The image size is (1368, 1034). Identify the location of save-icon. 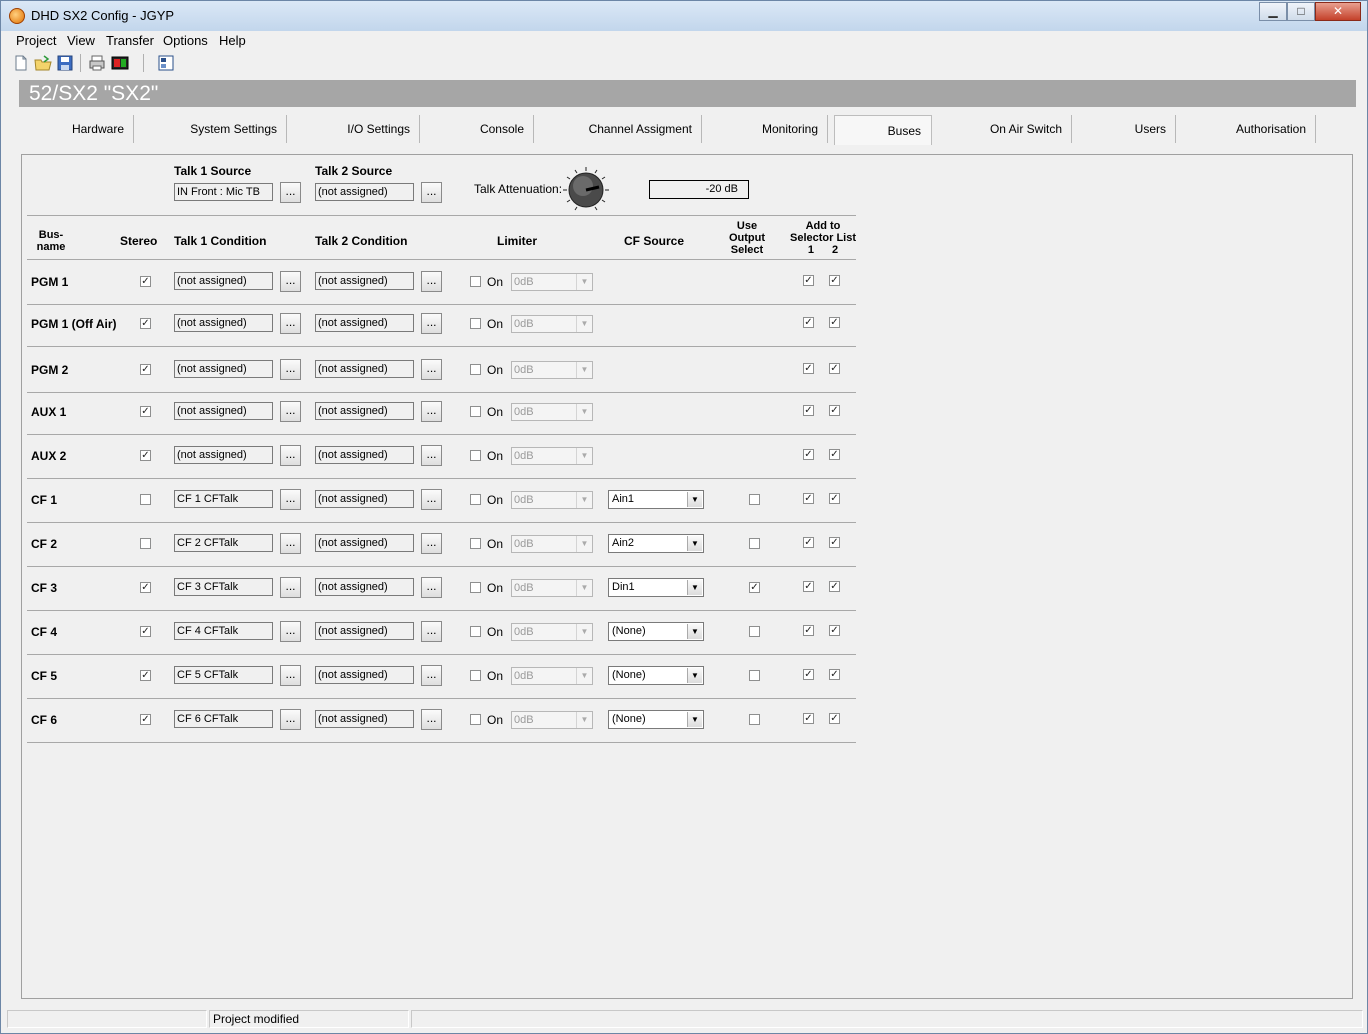
(65, 63).